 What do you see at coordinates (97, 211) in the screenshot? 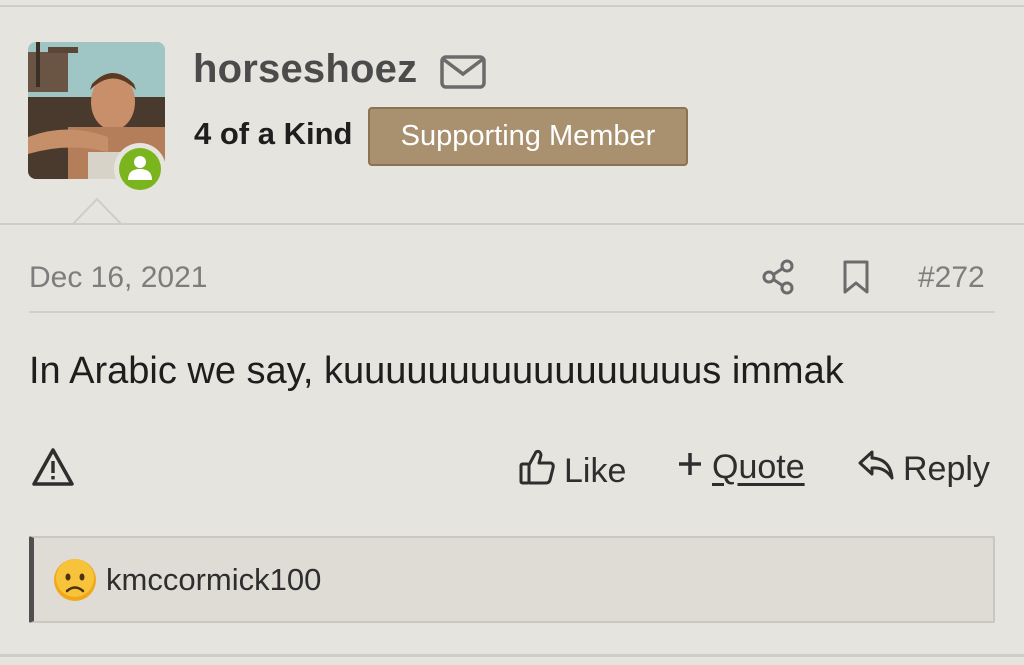
I see `header-arrow-notch` at bounding box center [97, 211].